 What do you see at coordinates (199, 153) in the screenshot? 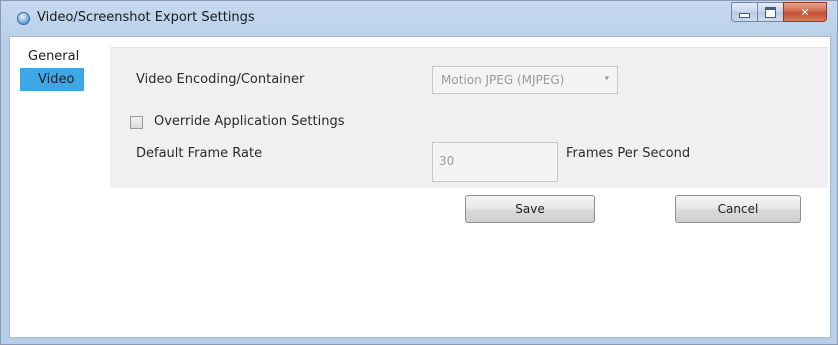
I see `frame-rate-label: Default Frame Rate` at bounding box center [199, 153].